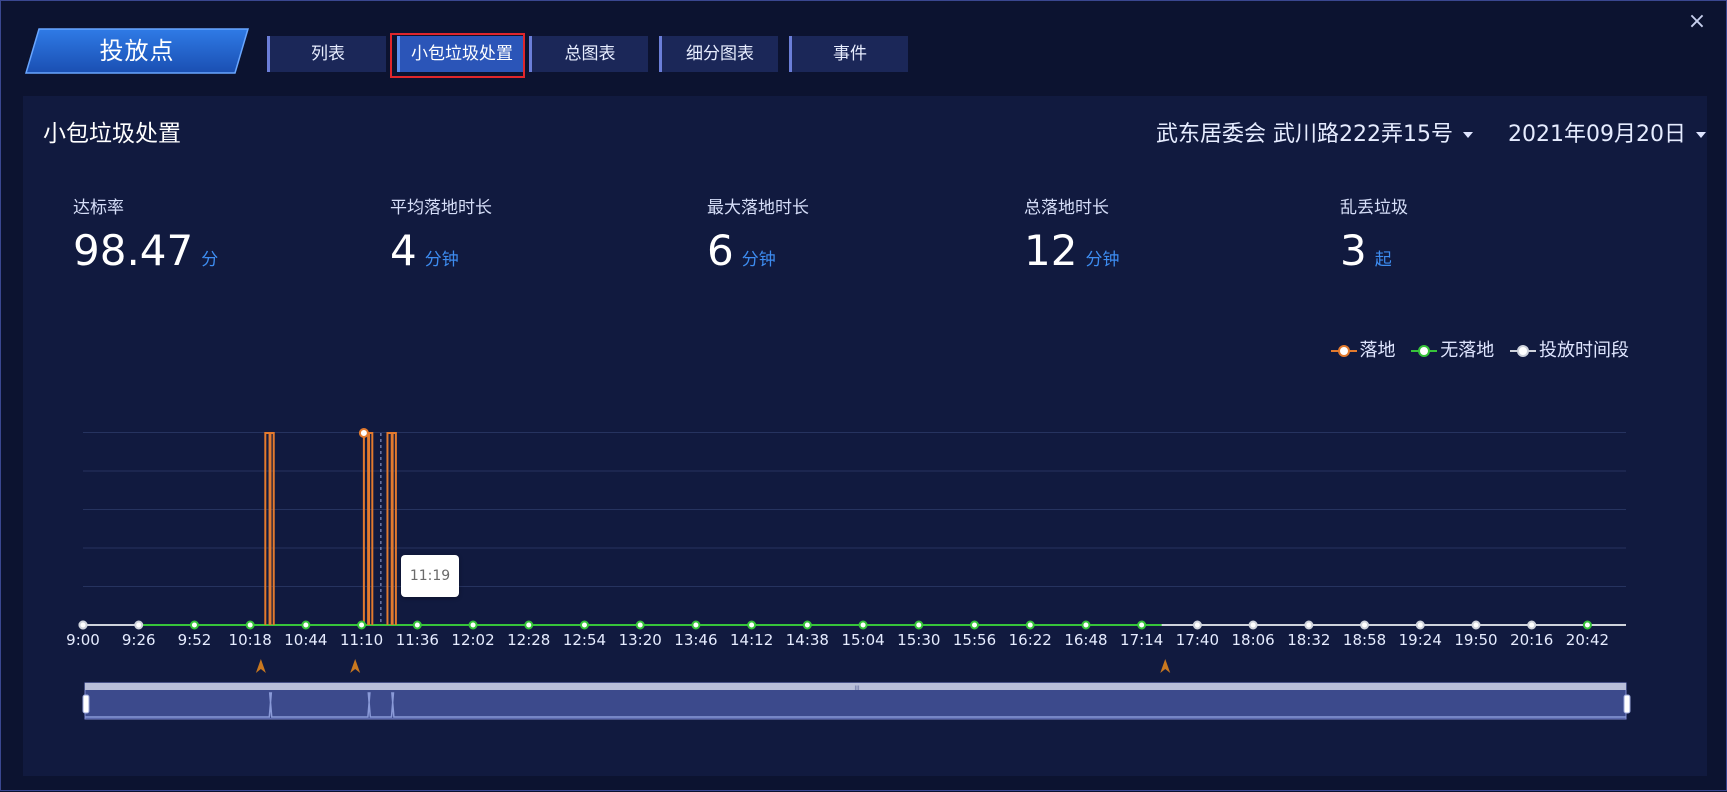  I want to click on x-tick-label: 15:56, so click(974, 640).